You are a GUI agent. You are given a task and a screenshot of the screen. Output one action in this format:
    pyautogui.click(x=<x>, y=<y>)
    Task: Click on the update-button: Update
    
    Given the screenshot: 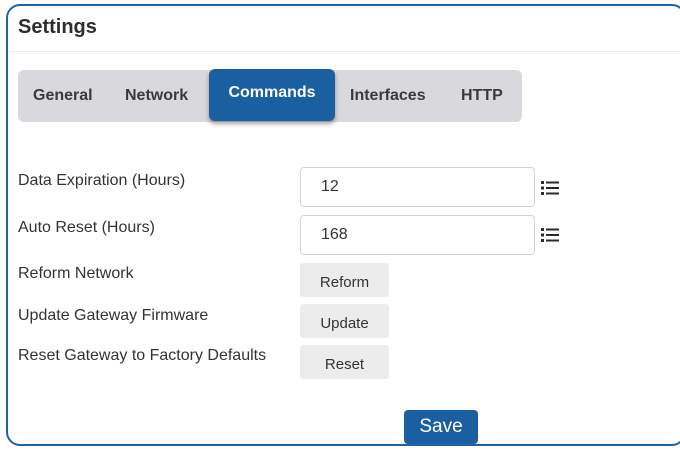 What is the action you would take?
    pyautogui.click(x=344, y=321)
    